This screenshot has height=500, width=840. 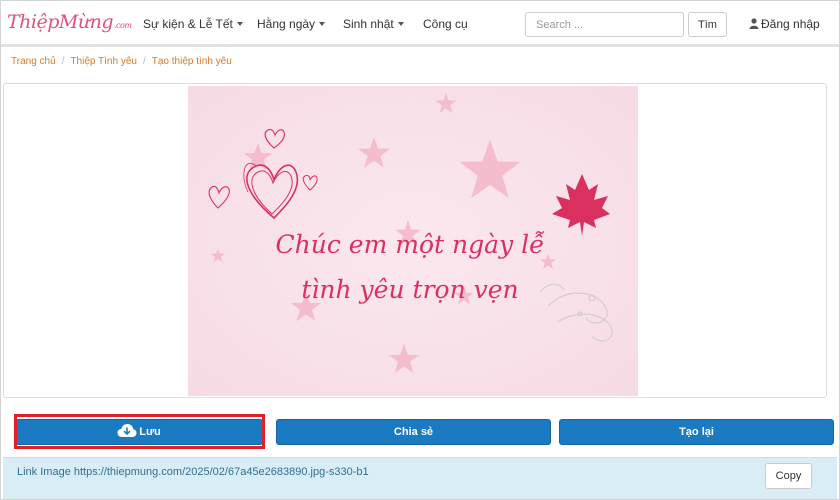 I want to click on nav-daily-label: Hằng ngày, so click(x=286, y=24).